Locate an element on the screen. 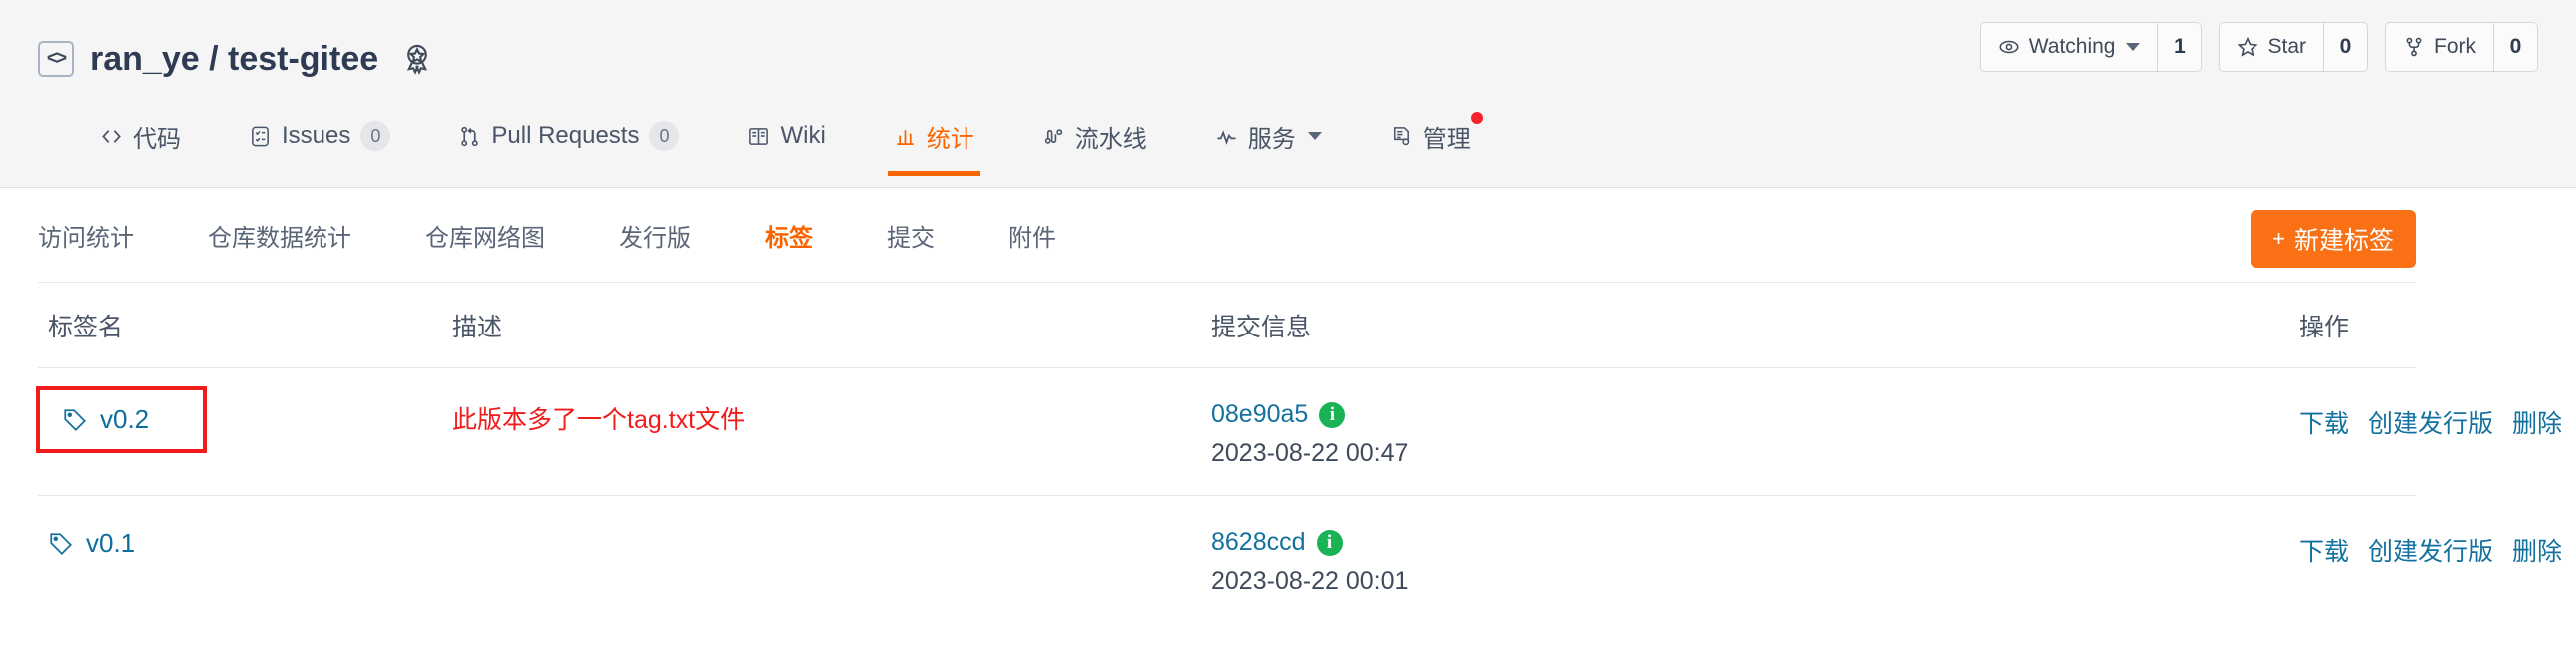 Image resolution: width=2576 pixels, height=668 pixels. commit-info-cell: 08e90a5 i 2023-08-22 00:47 is located at coordinates (1710, 434).